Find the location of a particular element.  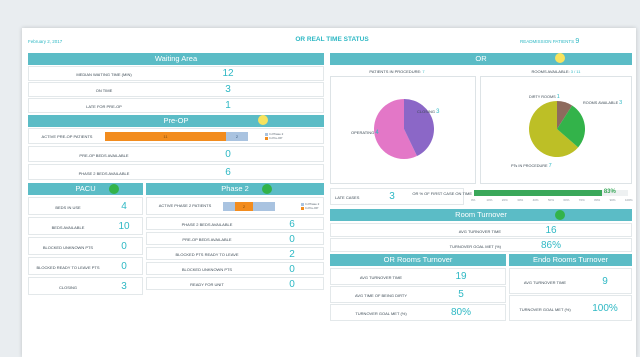

or-pip-label: PATIENTS IN PROCEDURE is located at coordinates (395, 71).